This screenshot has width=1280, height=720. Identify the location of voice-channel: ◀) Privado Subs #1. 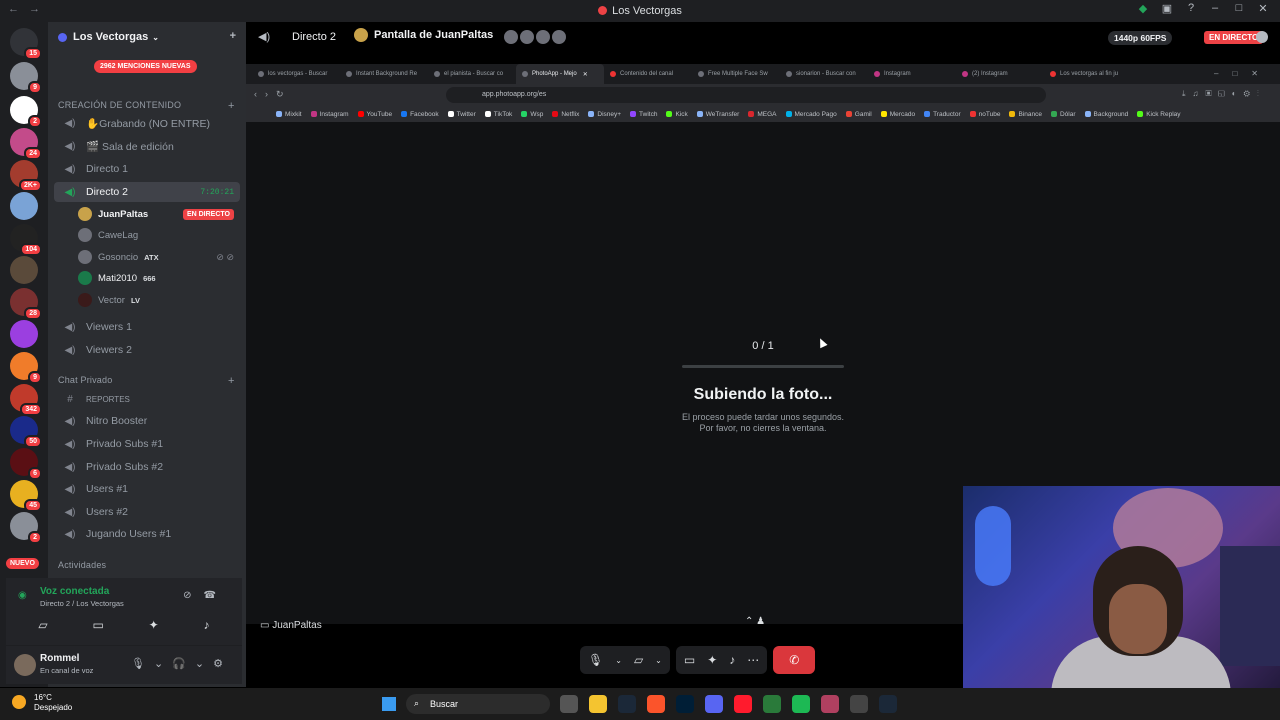
(147, 444).